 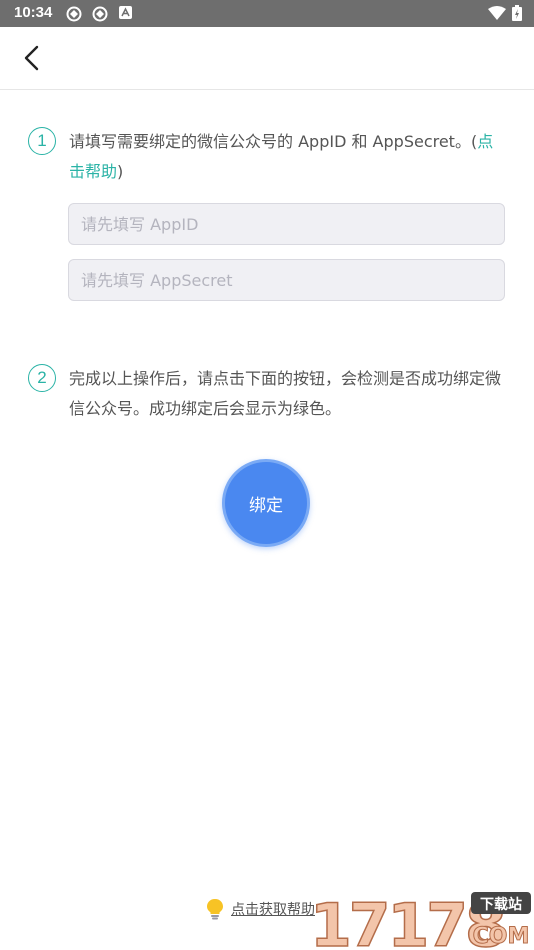 I want to click on step-1-text: 请填写需要绑定的微信公众号的 AppID 和 AppSecret。(点击帮助), so click(x=289, y=157).